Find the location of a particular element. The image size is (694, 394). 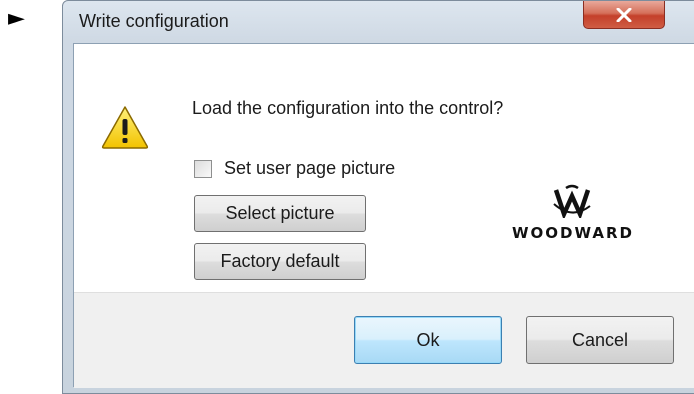

confirmation-message: Load the configuration into the control? is located at coordinates (348, 108).